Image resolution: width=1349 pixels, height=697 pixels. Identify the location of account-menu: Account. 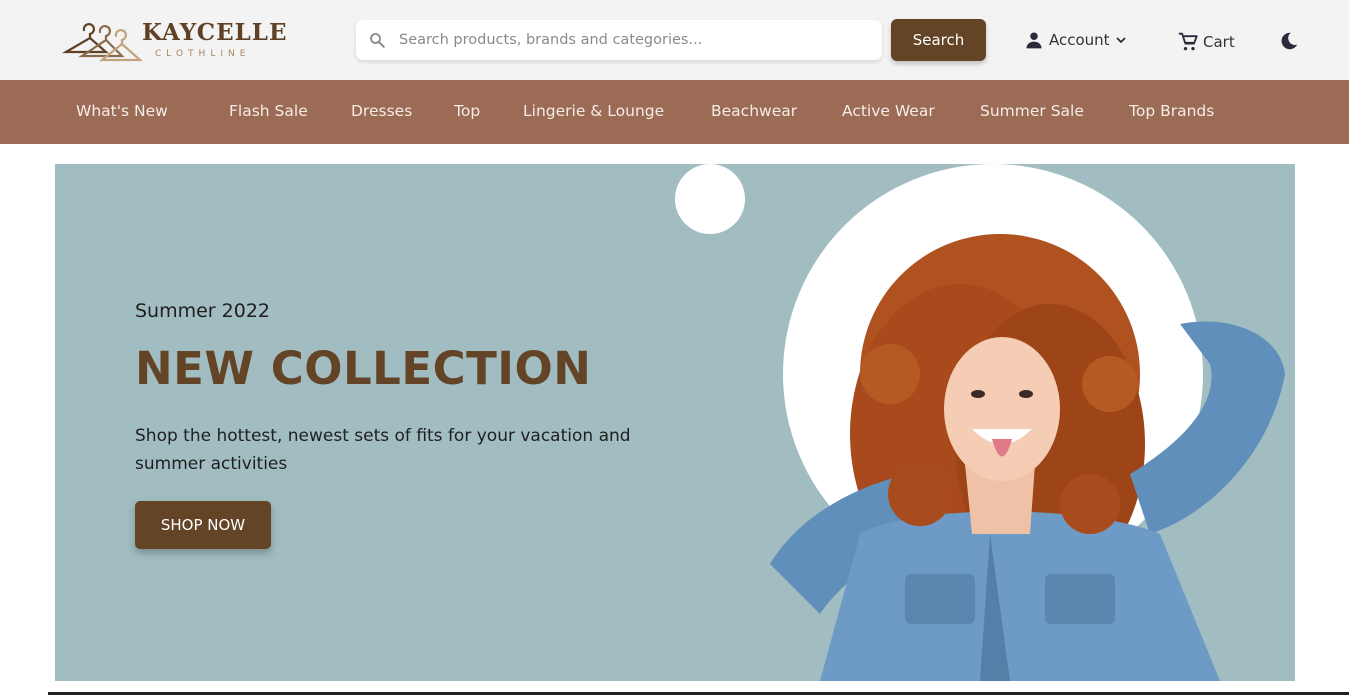
(1075, 40).